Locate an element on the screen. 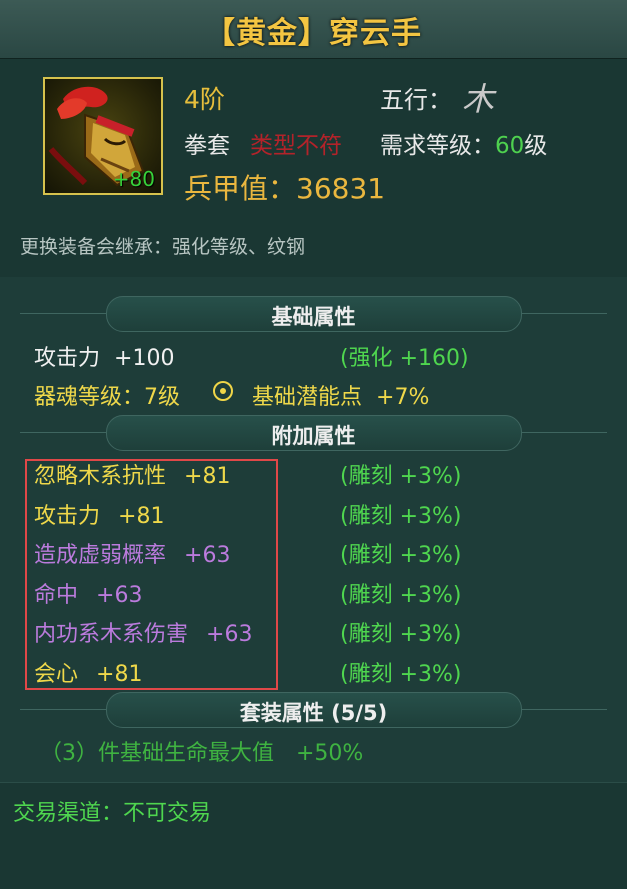 This screenshot has width=627, height=889. required-level-value: 60 is located at coordinates (510, 146).